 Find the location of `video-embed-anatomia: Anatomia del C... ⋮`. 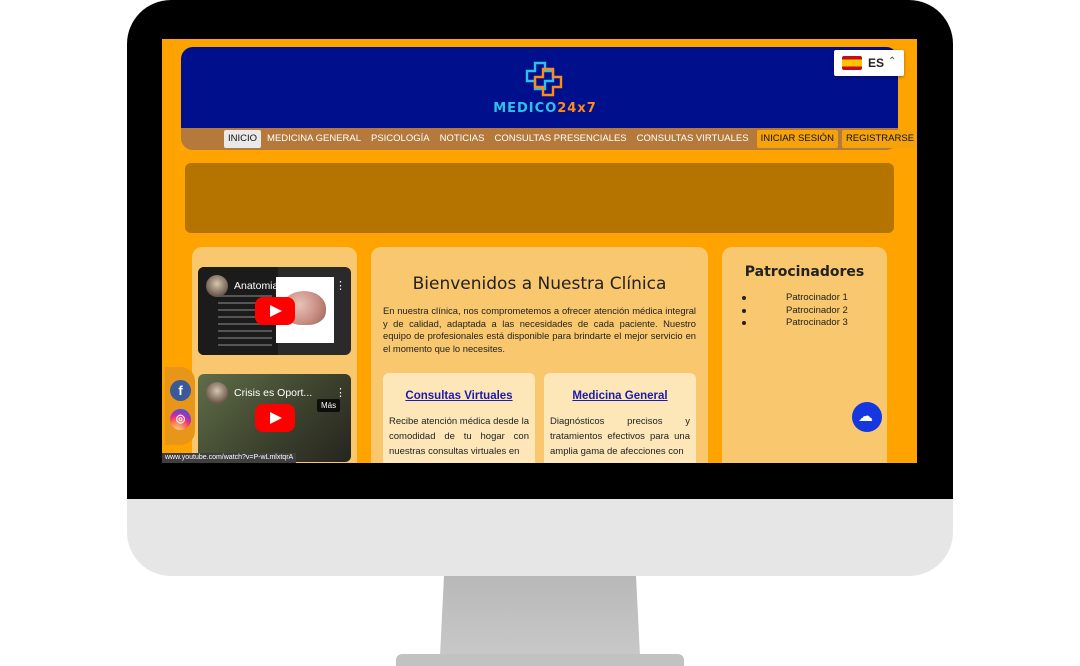

video-embed-anatomia: Anatomia del C... ⋮ is located at coordinates (274, 311).